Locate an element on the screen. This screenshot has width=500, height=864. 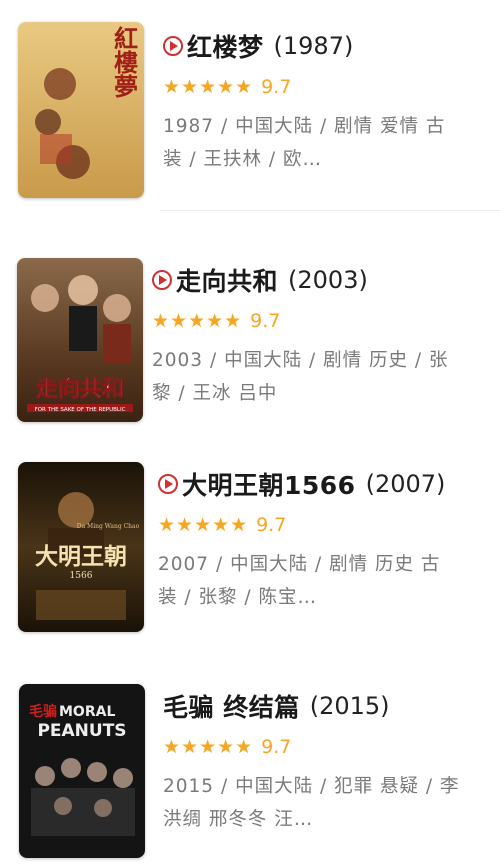
divider is located at coordinates (330, 210).